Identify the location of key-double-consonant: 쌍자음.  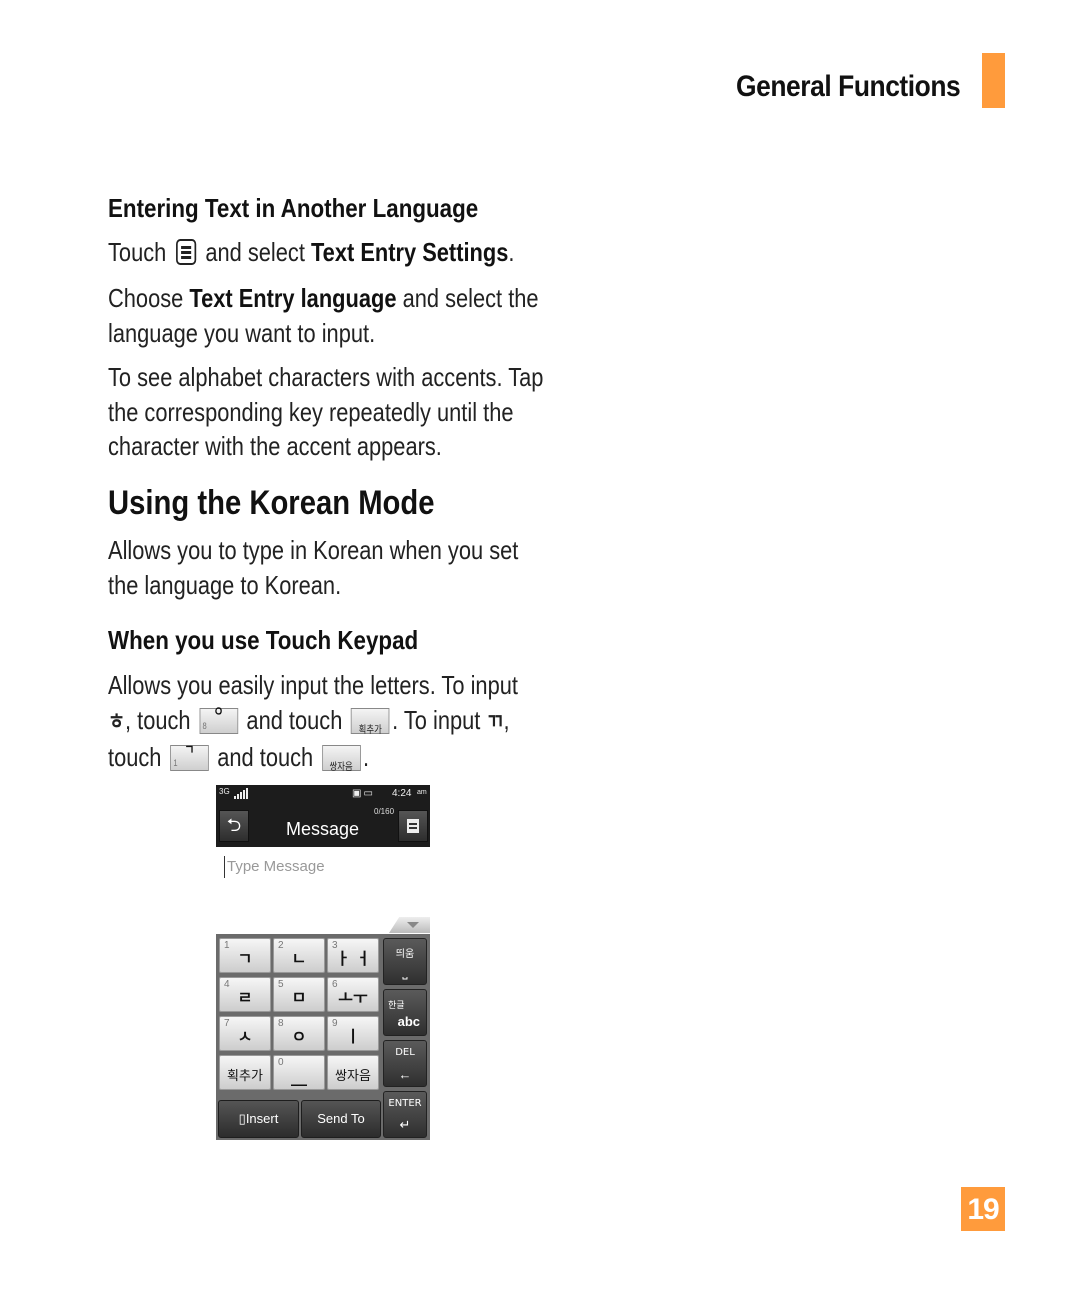
(353, 1072).